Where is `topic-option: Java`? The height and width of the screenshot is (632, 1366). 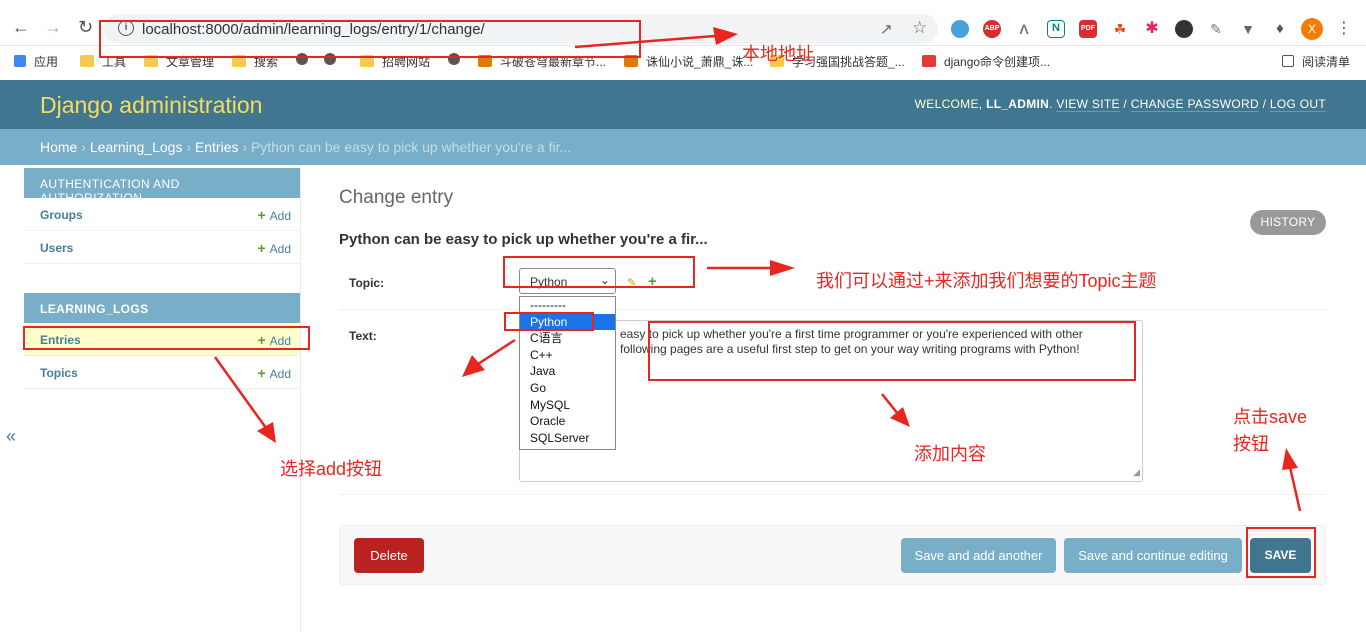
topic-option: Java is located at coordinates (567, 371).